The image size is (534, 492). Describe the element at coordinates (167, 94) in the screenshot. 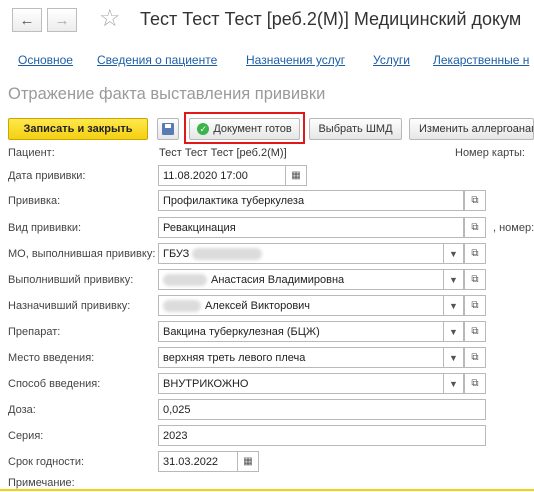

I see `form-subtitle: Отражение факта выставления прививки` at that location.